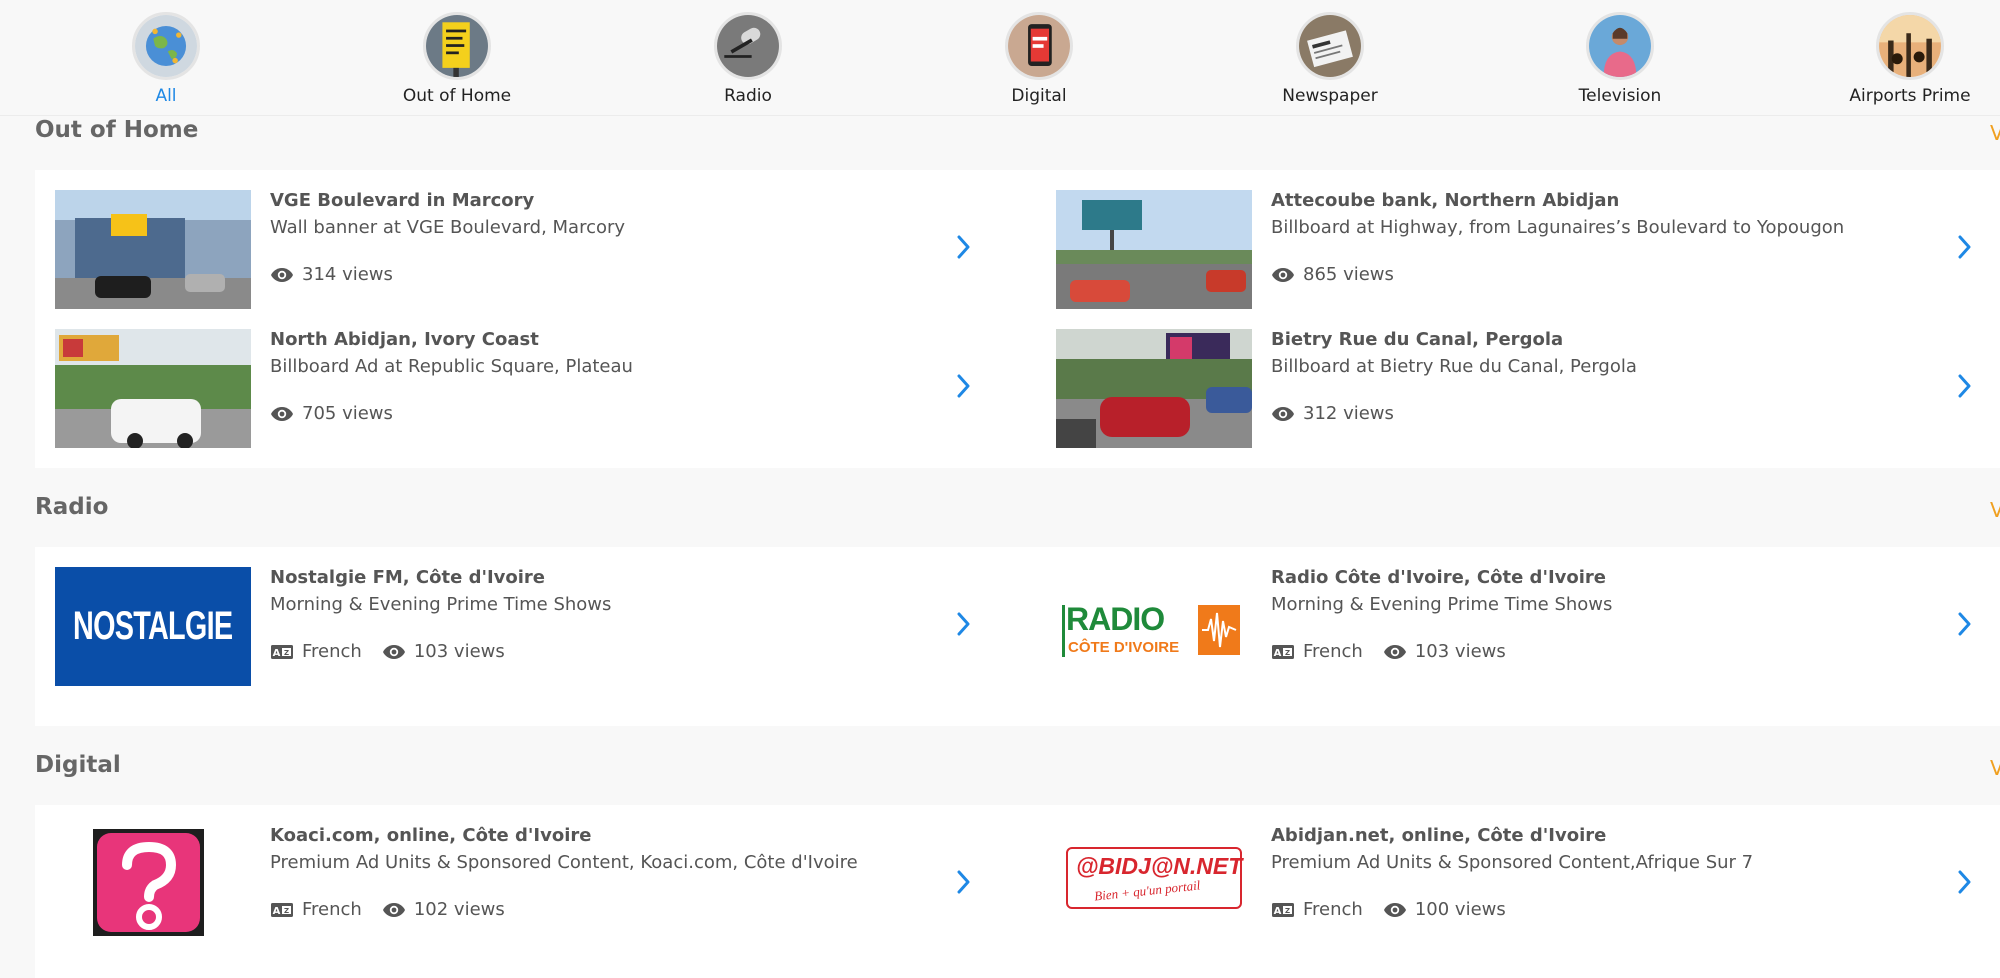  I want to click on listing-views: 100 views, so click(1460, 909).